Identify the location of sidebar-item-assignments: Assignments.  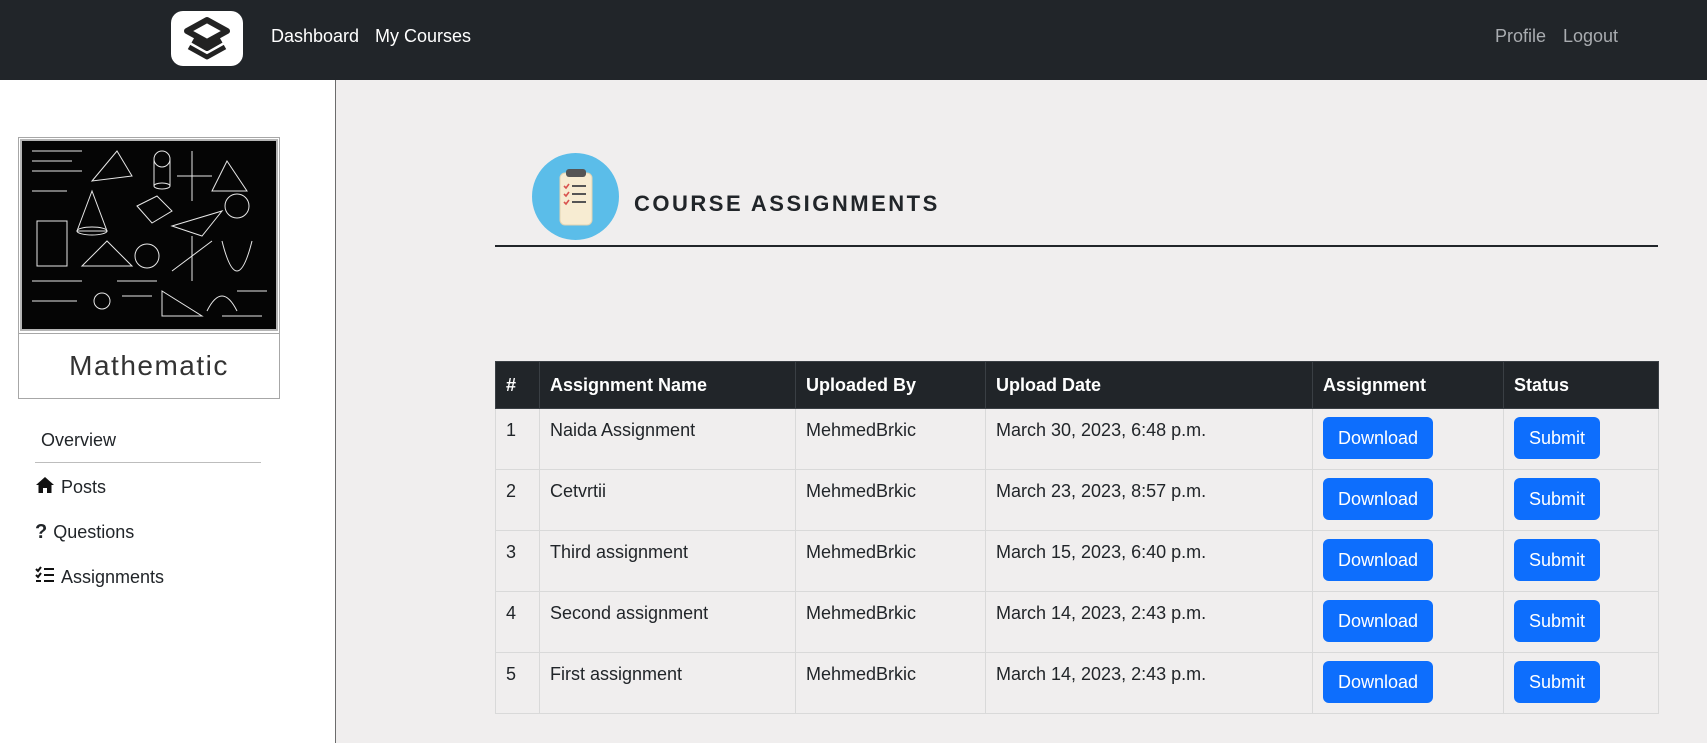
(99, 577).